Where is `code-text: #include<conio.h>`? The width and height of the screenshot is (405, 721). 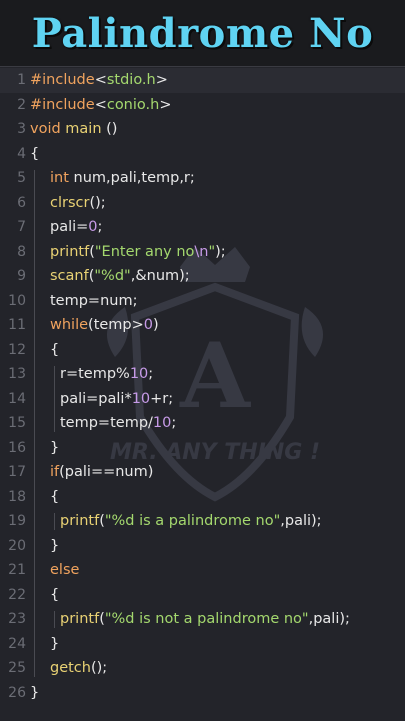
code-text: #include<conio.h> is located at coordinates (101, 104).